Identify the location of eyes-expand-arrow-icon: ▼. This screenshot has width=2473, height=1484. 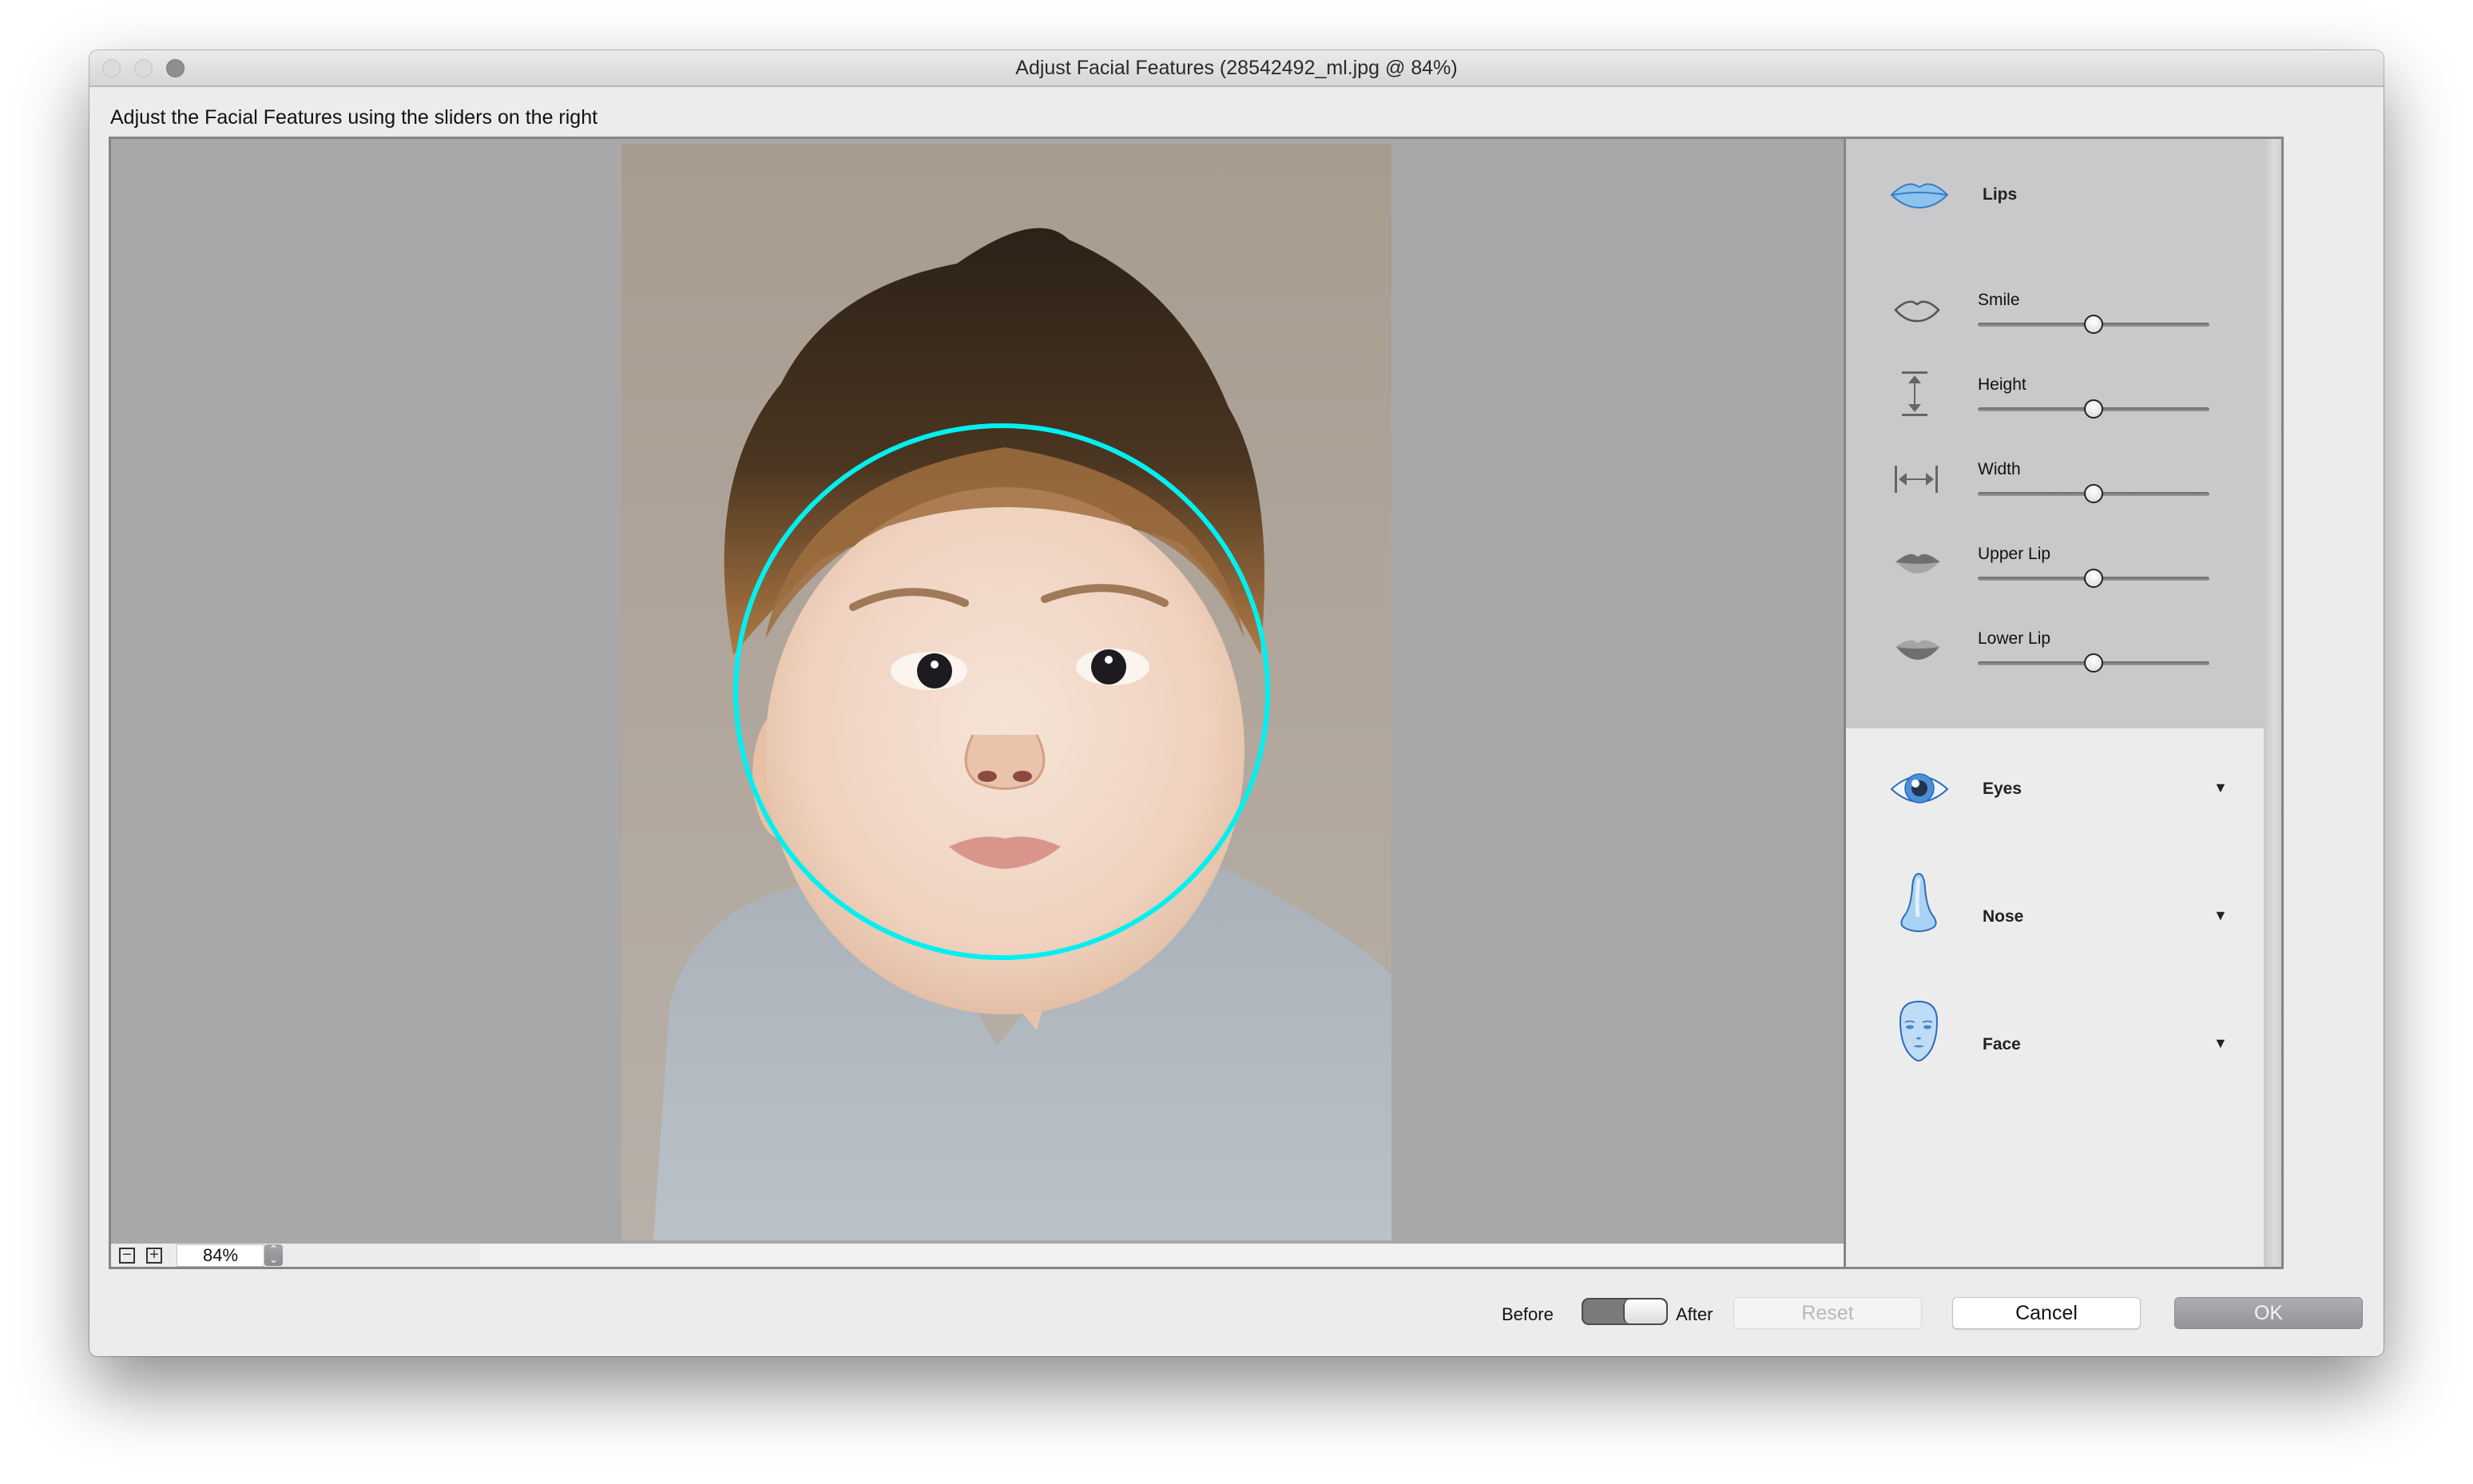
(2221, 788).